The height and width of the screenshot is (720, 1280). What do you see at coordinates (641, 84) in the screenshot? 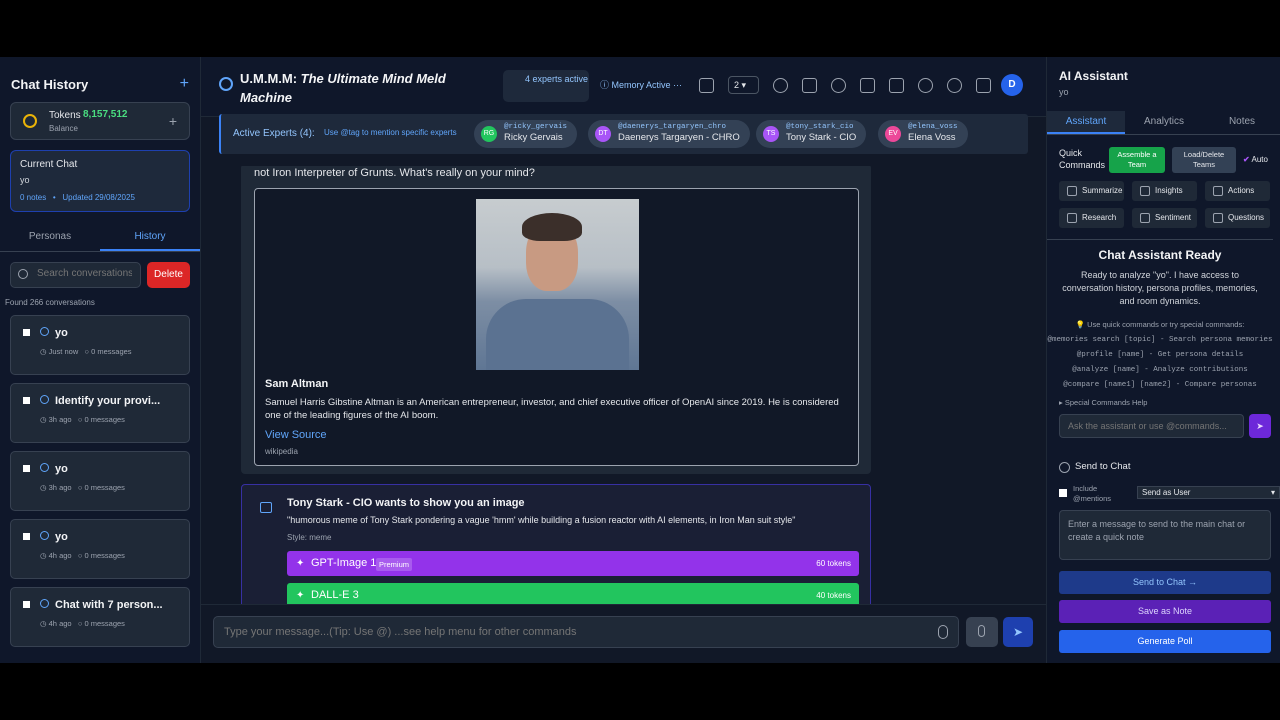
I see `memory-status: ⓘ Memory Active ···` at bounding box center [641, 84].